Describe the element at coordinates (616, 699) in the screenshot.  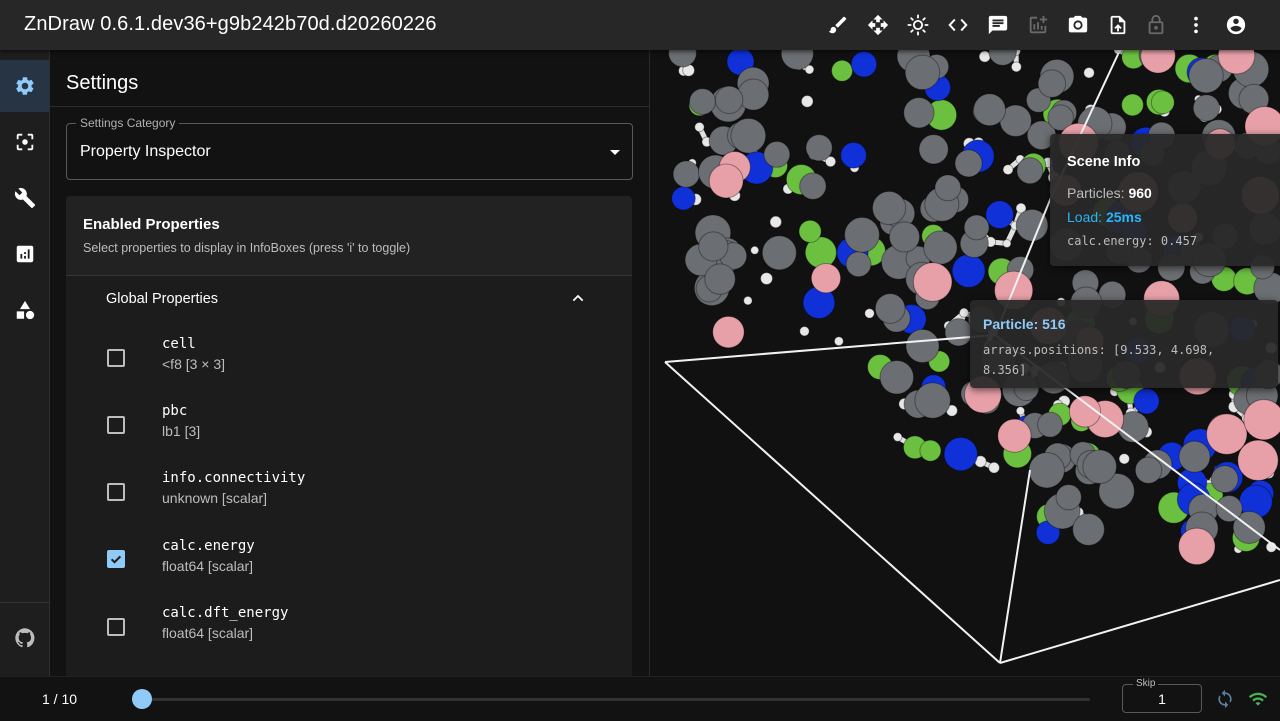
I see `frame-slider-track` at that location.